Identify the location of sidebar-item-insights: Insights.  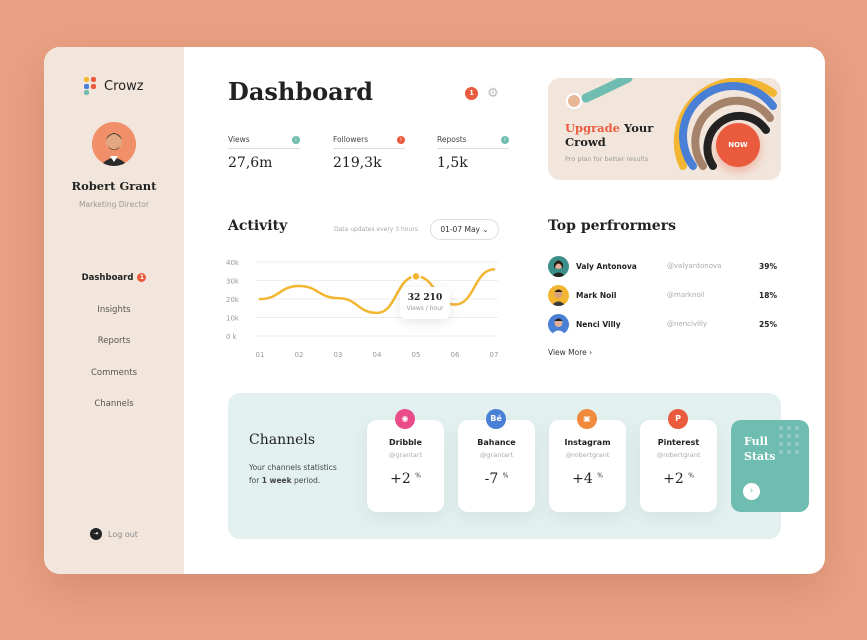
(114, 321).